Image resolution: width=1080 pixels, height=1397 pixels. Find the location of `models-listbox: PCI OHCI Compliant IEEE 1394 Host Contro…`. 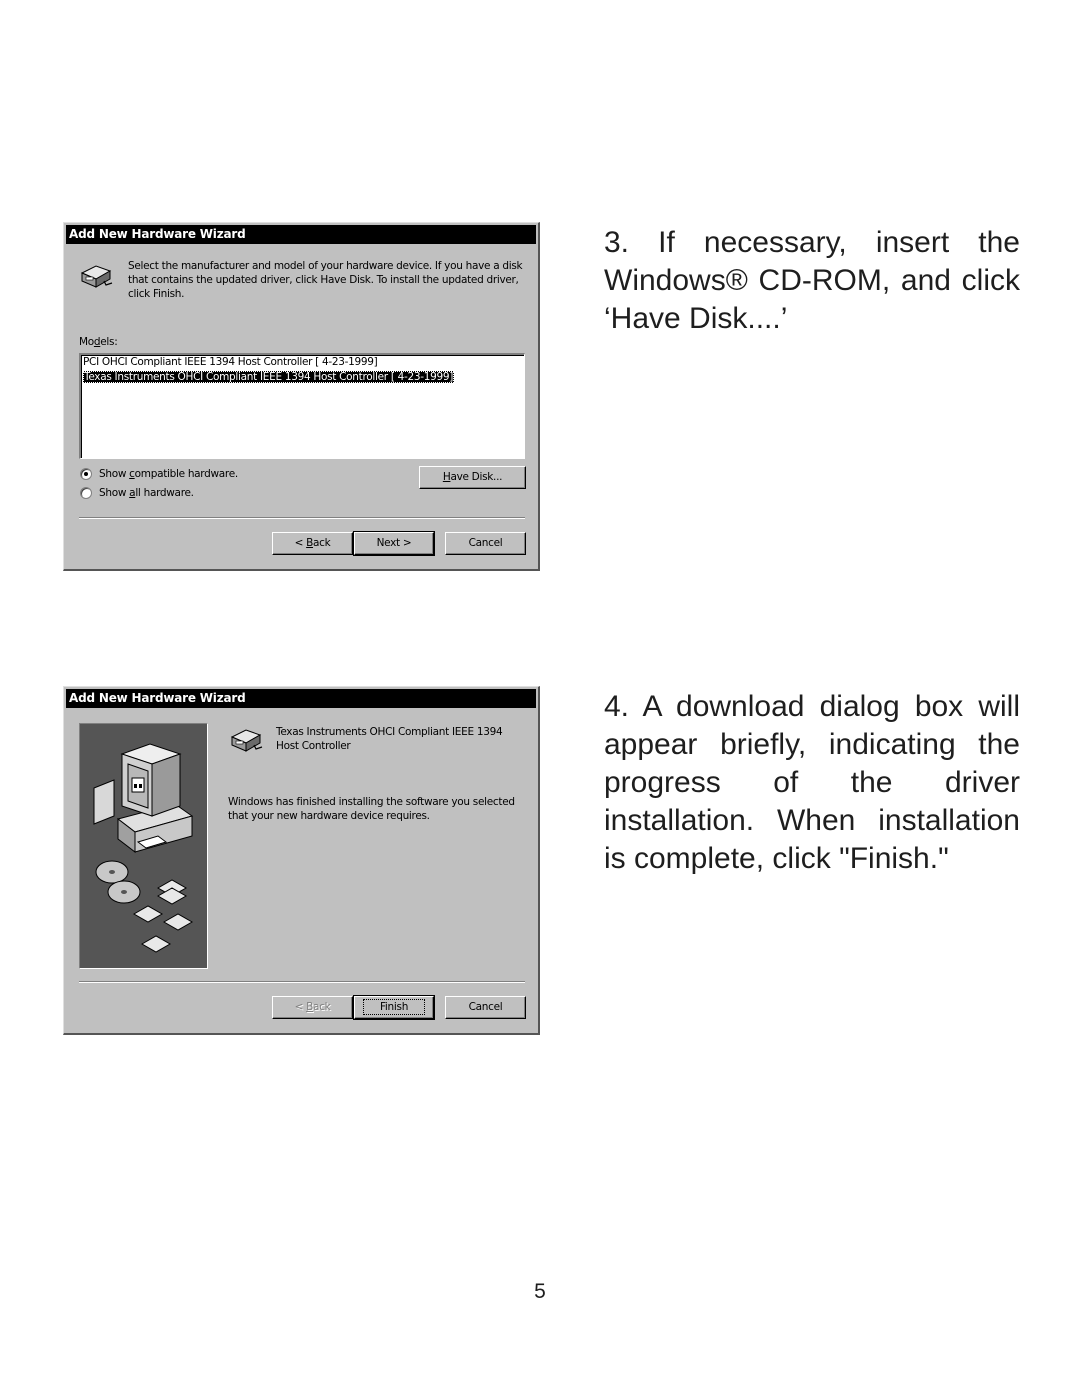

models-listbox: PCI OHCI Compliant IEEE 1394 Host Contro… is located at coordinates (302, 406).